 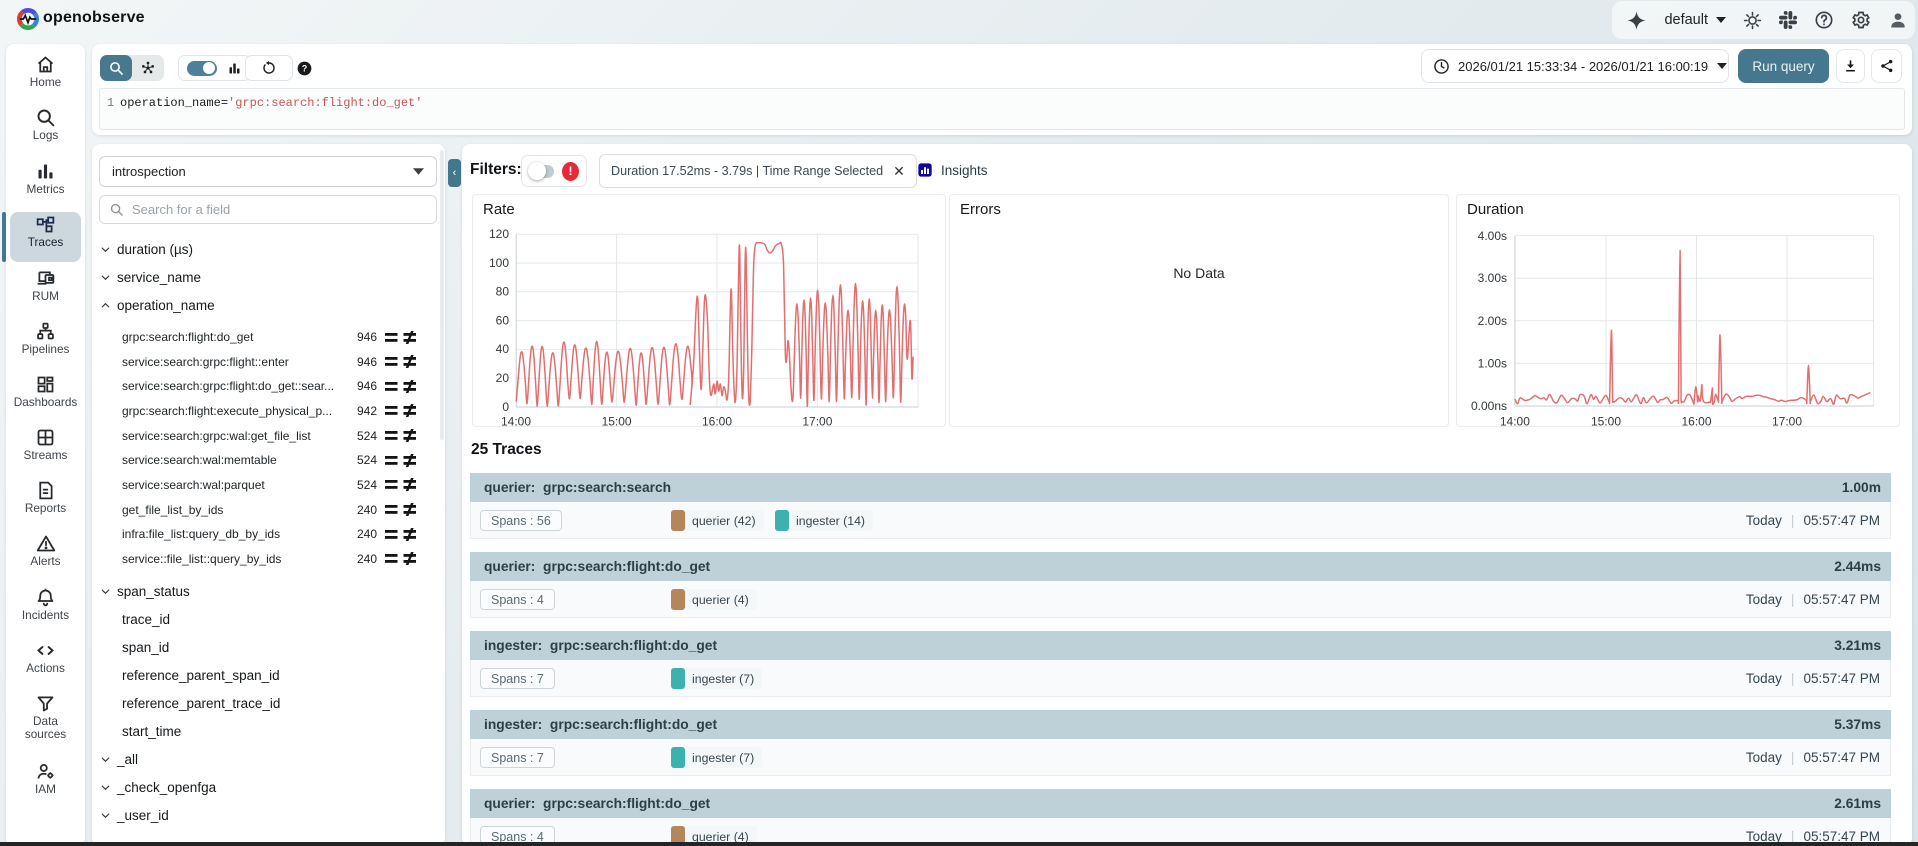 I want to click on svg-text: 60, so click(x=503, y=321).